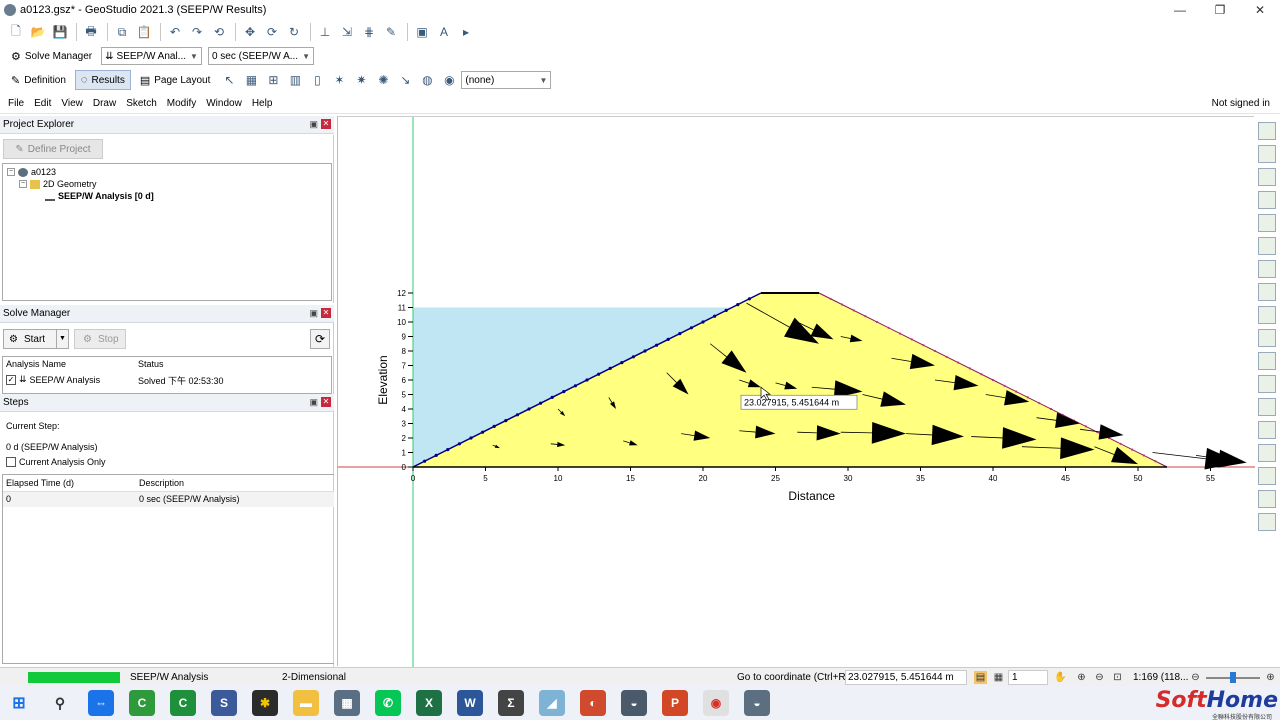 The width and height of the screenshot is (1280, 720). What do you see at coordinates (429, 703) in the screenshot?
I see `excel-icon: X` at bounding box center [429, 703].